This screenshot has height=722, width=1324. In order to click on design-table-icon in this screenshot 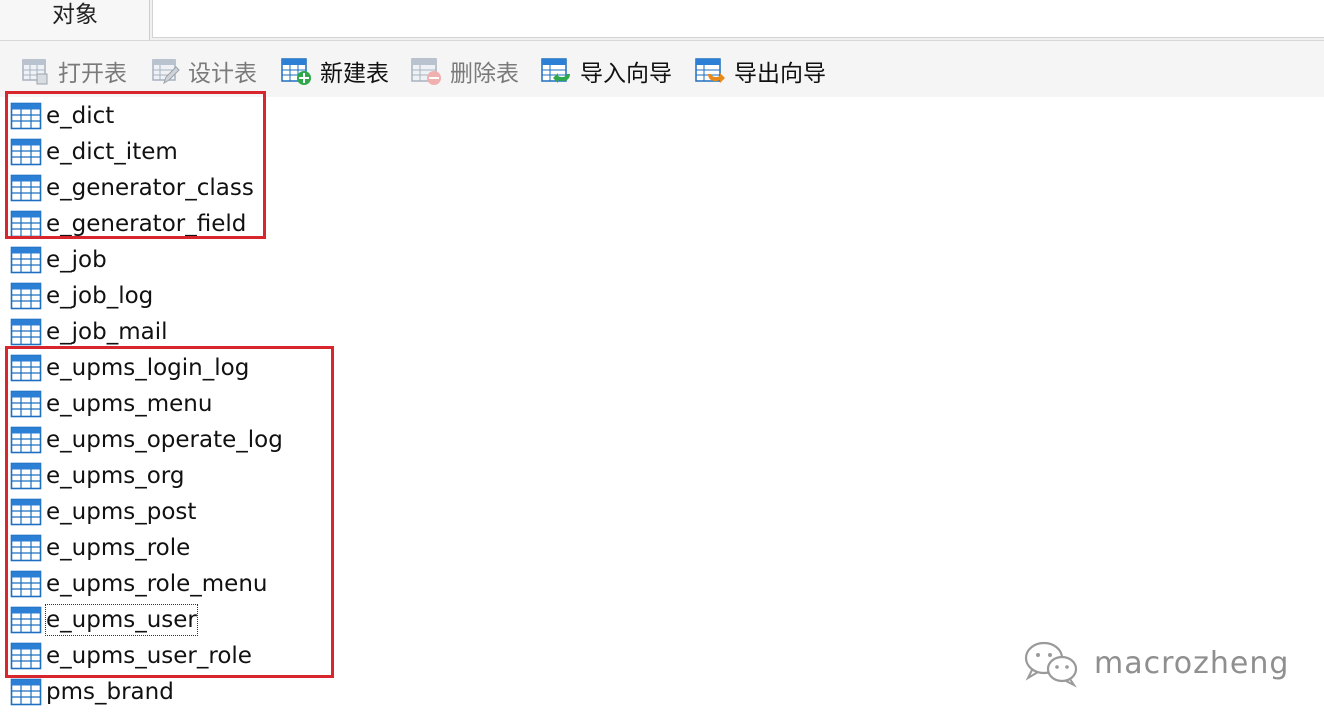, I will do `click(166, 72)`.